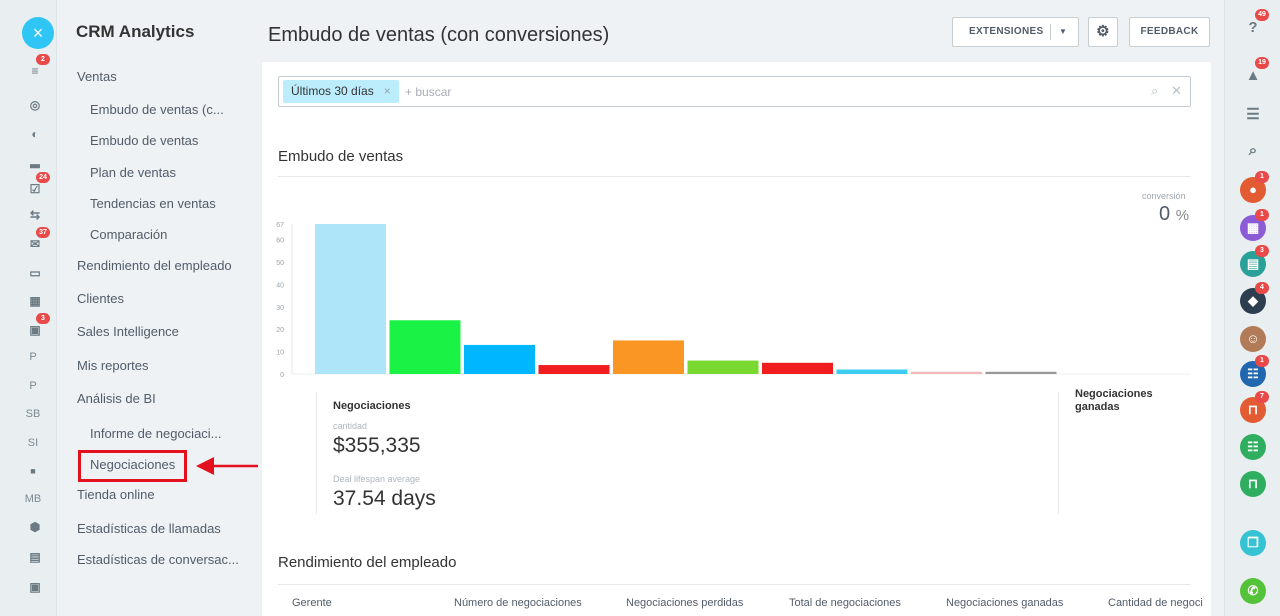 The height and width of the screenshot is (616, 1280). I want to click on sidebar-title: CRM Analytics, so click(135, 31).